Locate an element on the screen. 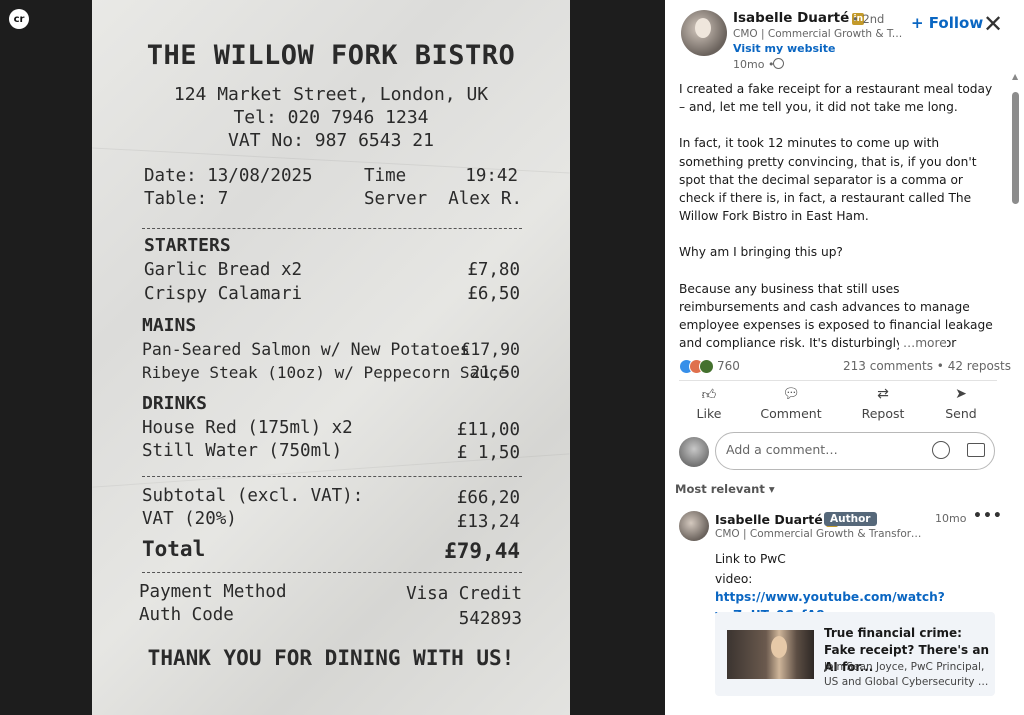  receipt-auth-label: Auth Code is located at coordinates (186, 615).